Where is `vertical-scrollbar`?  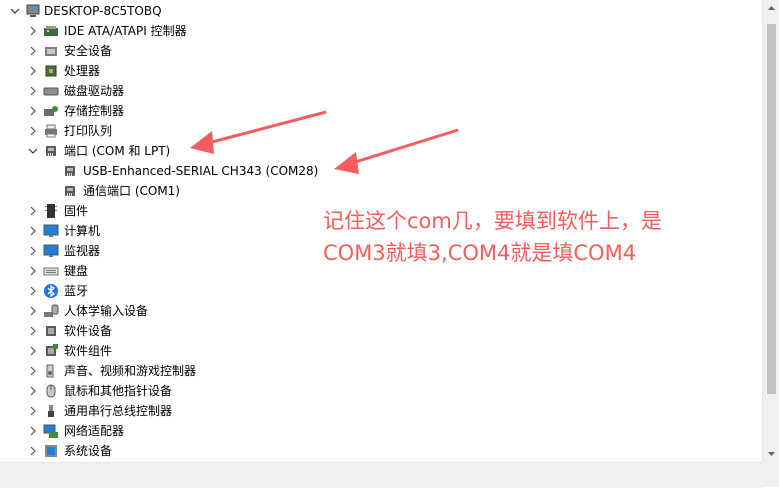 vertical-scrollbar is located at coordinates (770, 231).